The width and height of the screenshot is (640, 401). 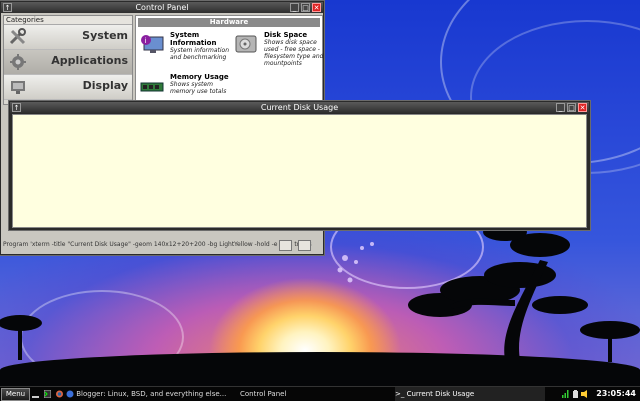 I want to click on volume-icon, so click(x=585, y=394).